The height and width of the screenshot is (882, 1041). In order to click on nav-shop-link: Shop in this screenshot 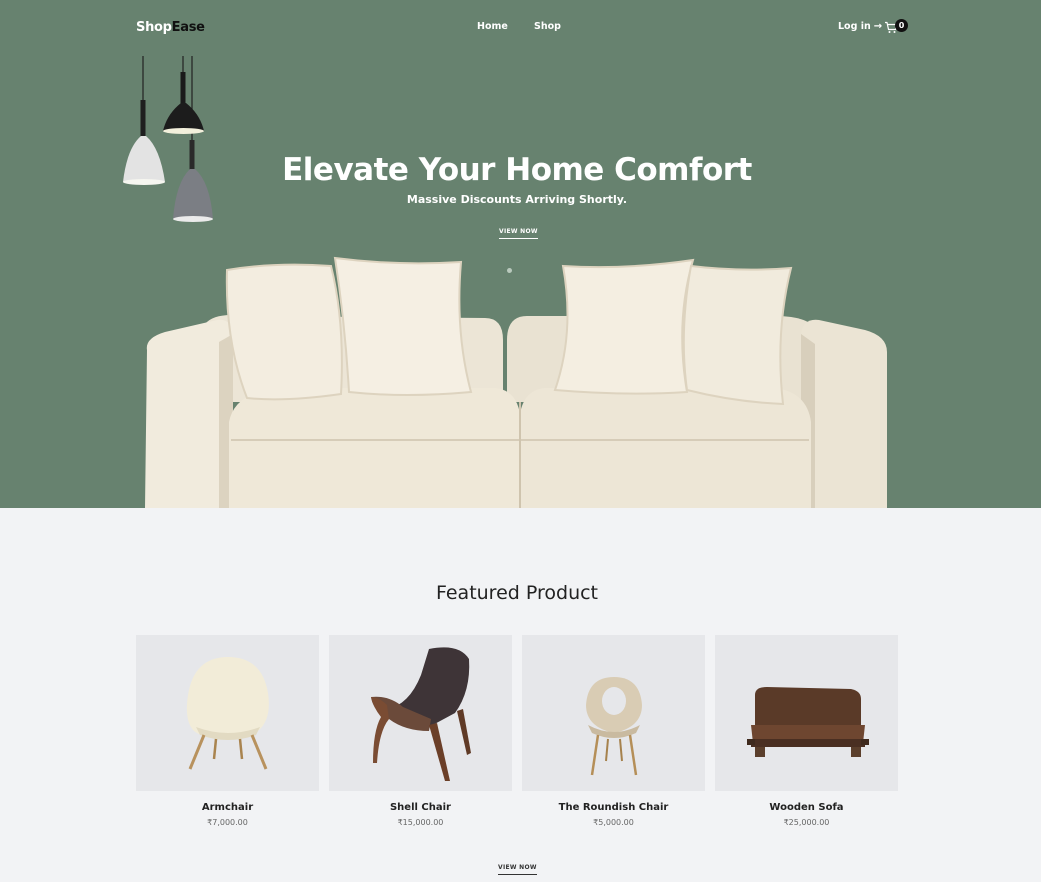, I will do `click(547, 26)`.